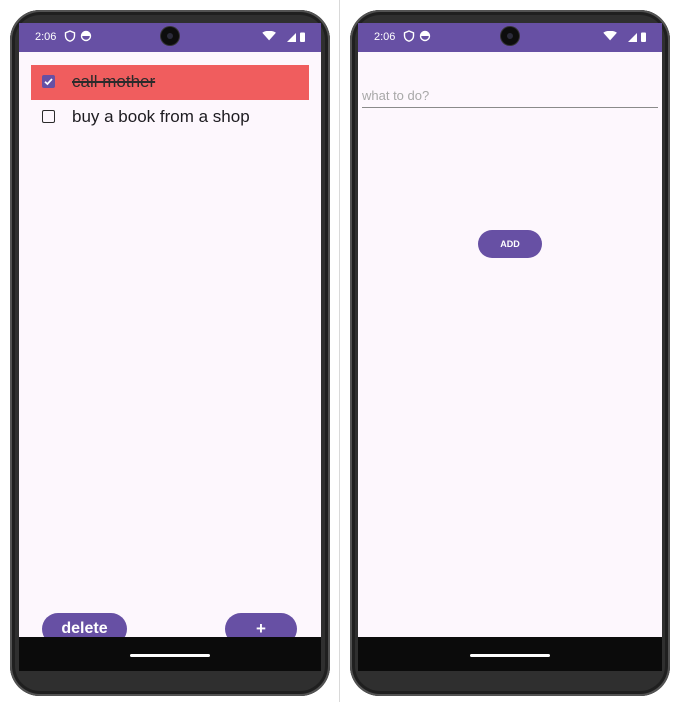 This screenshot has height=702, width=680. I want to click on list-item: buy a book from a shop, so click(170, 117).